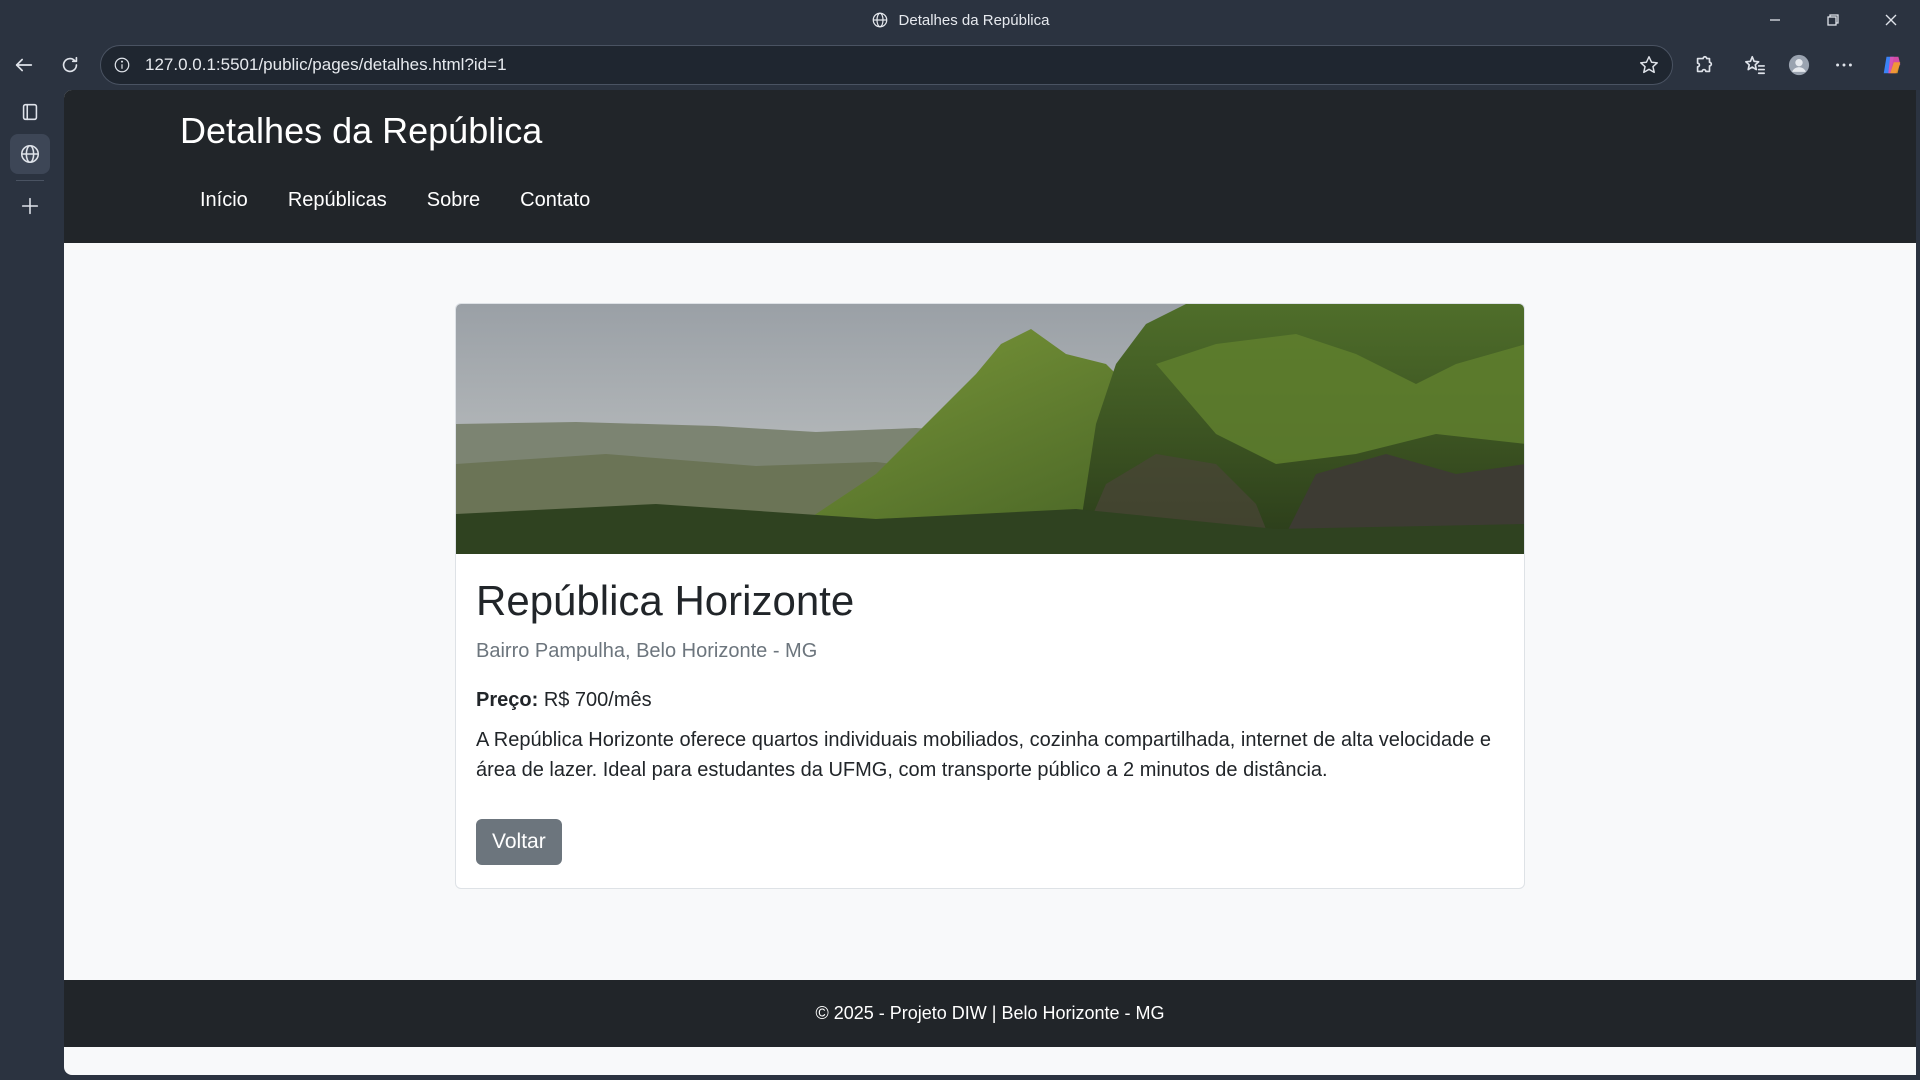  I want to click on minimize-icon, so click(1775, 20).